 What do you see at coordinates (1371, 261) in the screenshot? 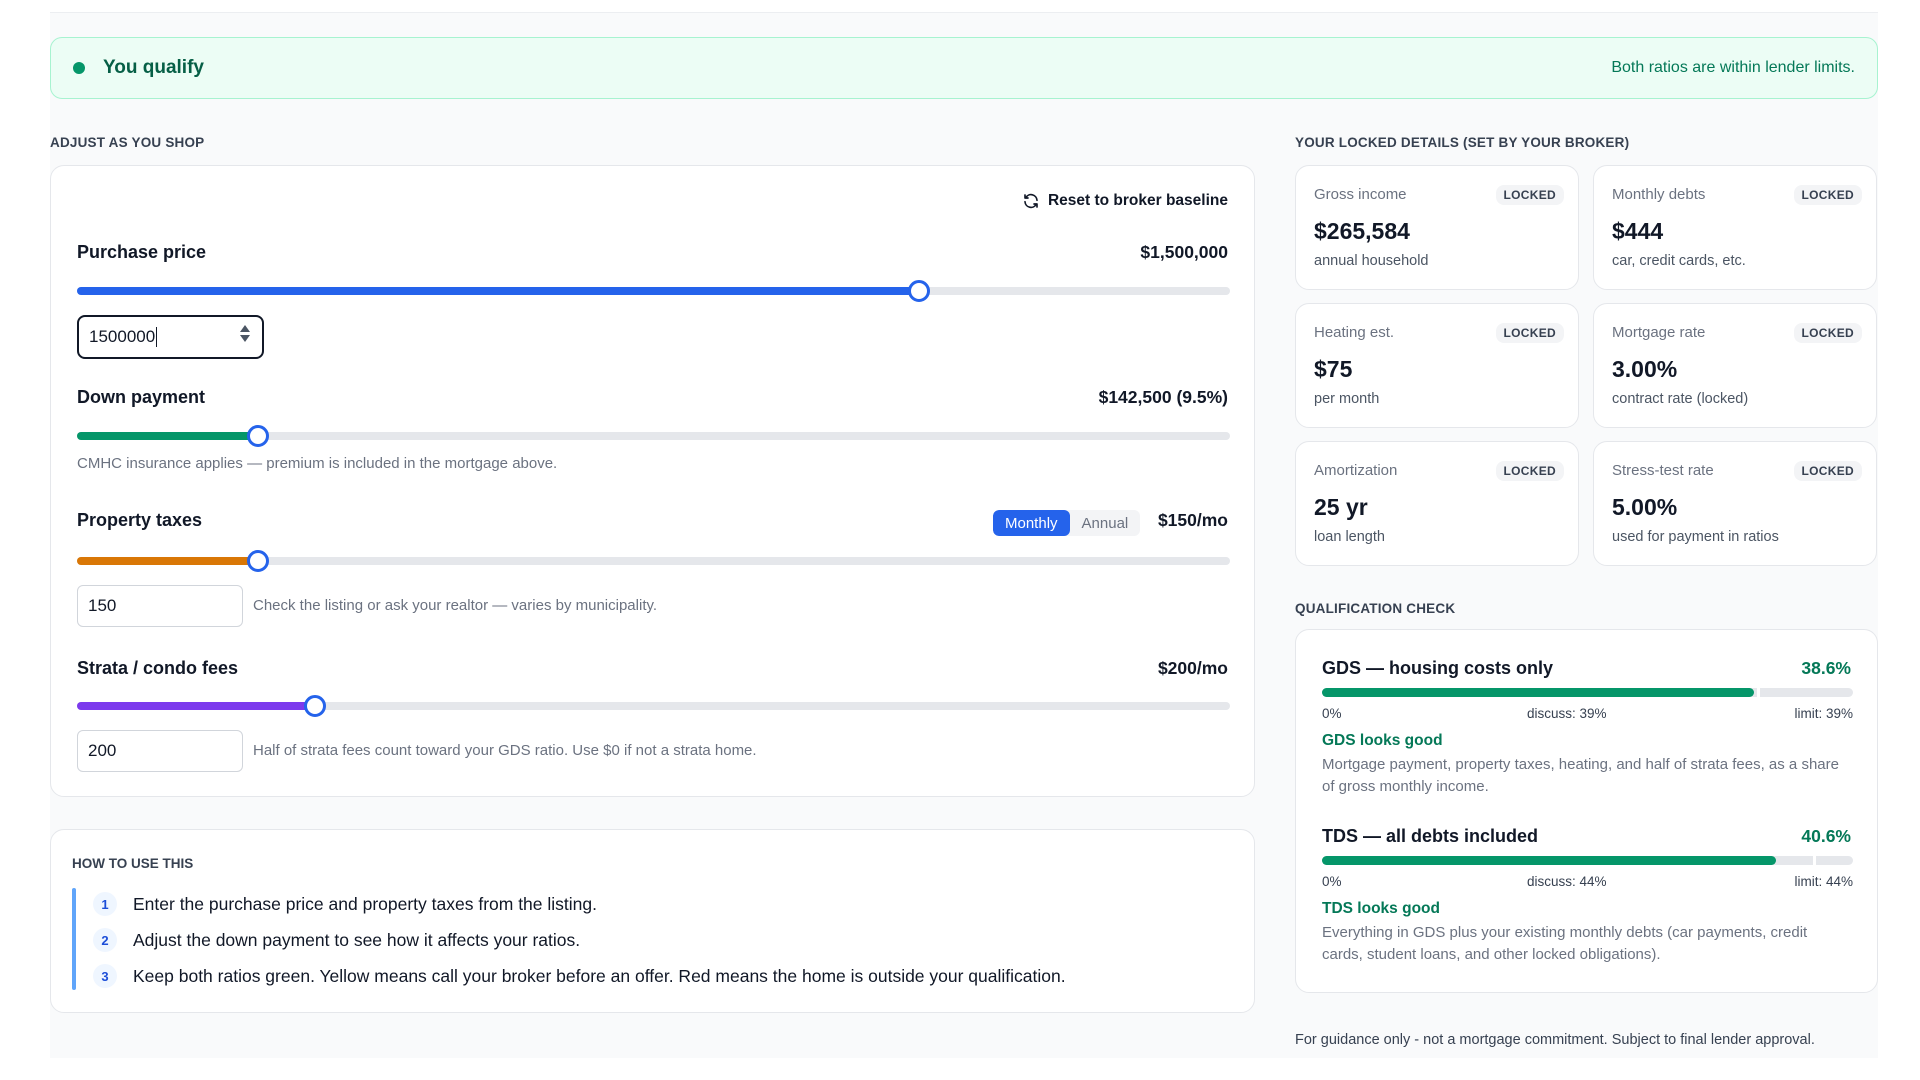
I see `locked-card-sub: annual household` at bounding box center [1371, 261].